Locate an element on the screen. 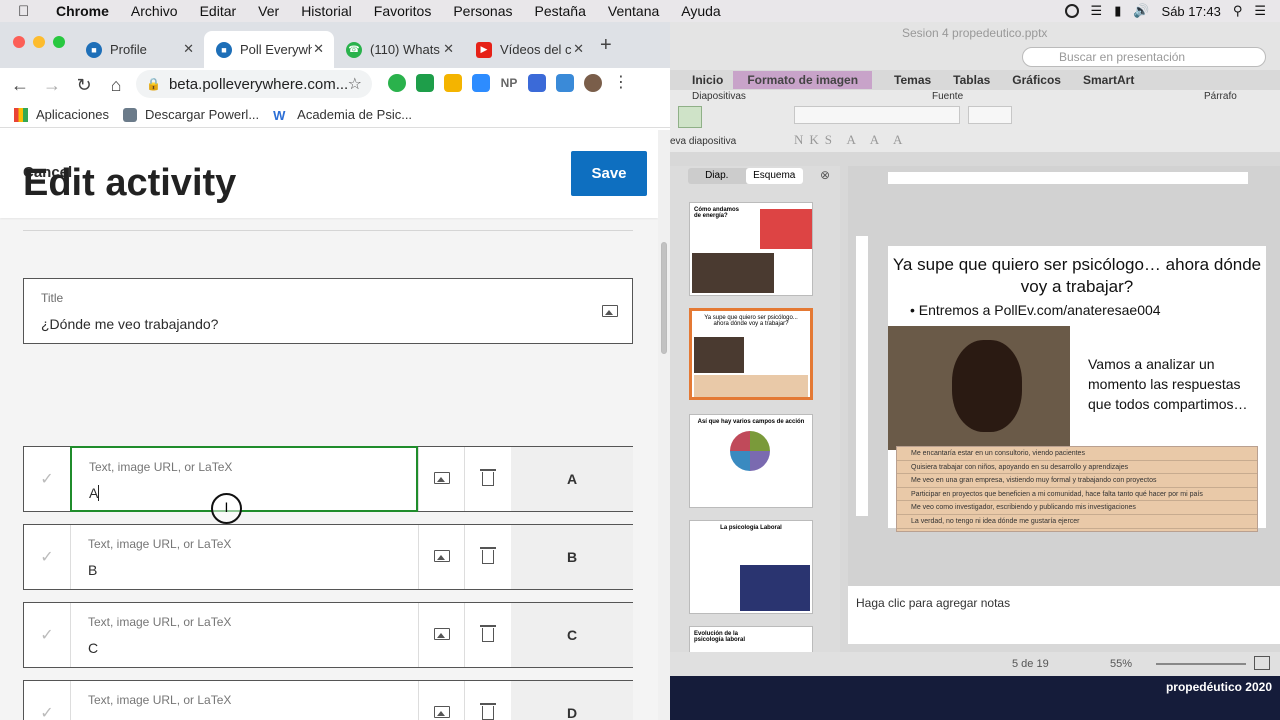  menu-editar: Editar is located at coordinates (218, 11).